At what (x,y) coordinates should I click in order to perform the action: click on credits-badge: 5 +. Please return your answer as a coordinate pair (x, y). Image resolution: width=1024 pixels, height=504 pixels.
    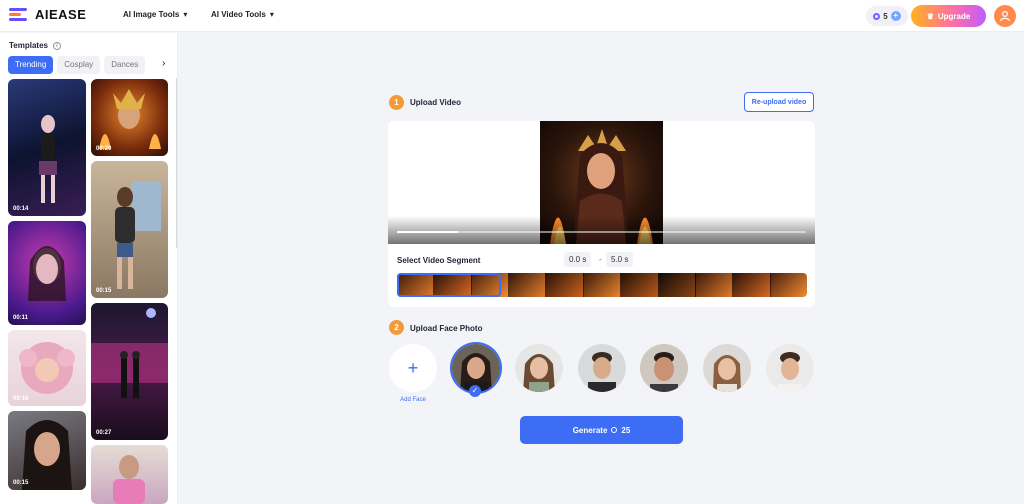
    Looking at the image, I should click on (887, 16).